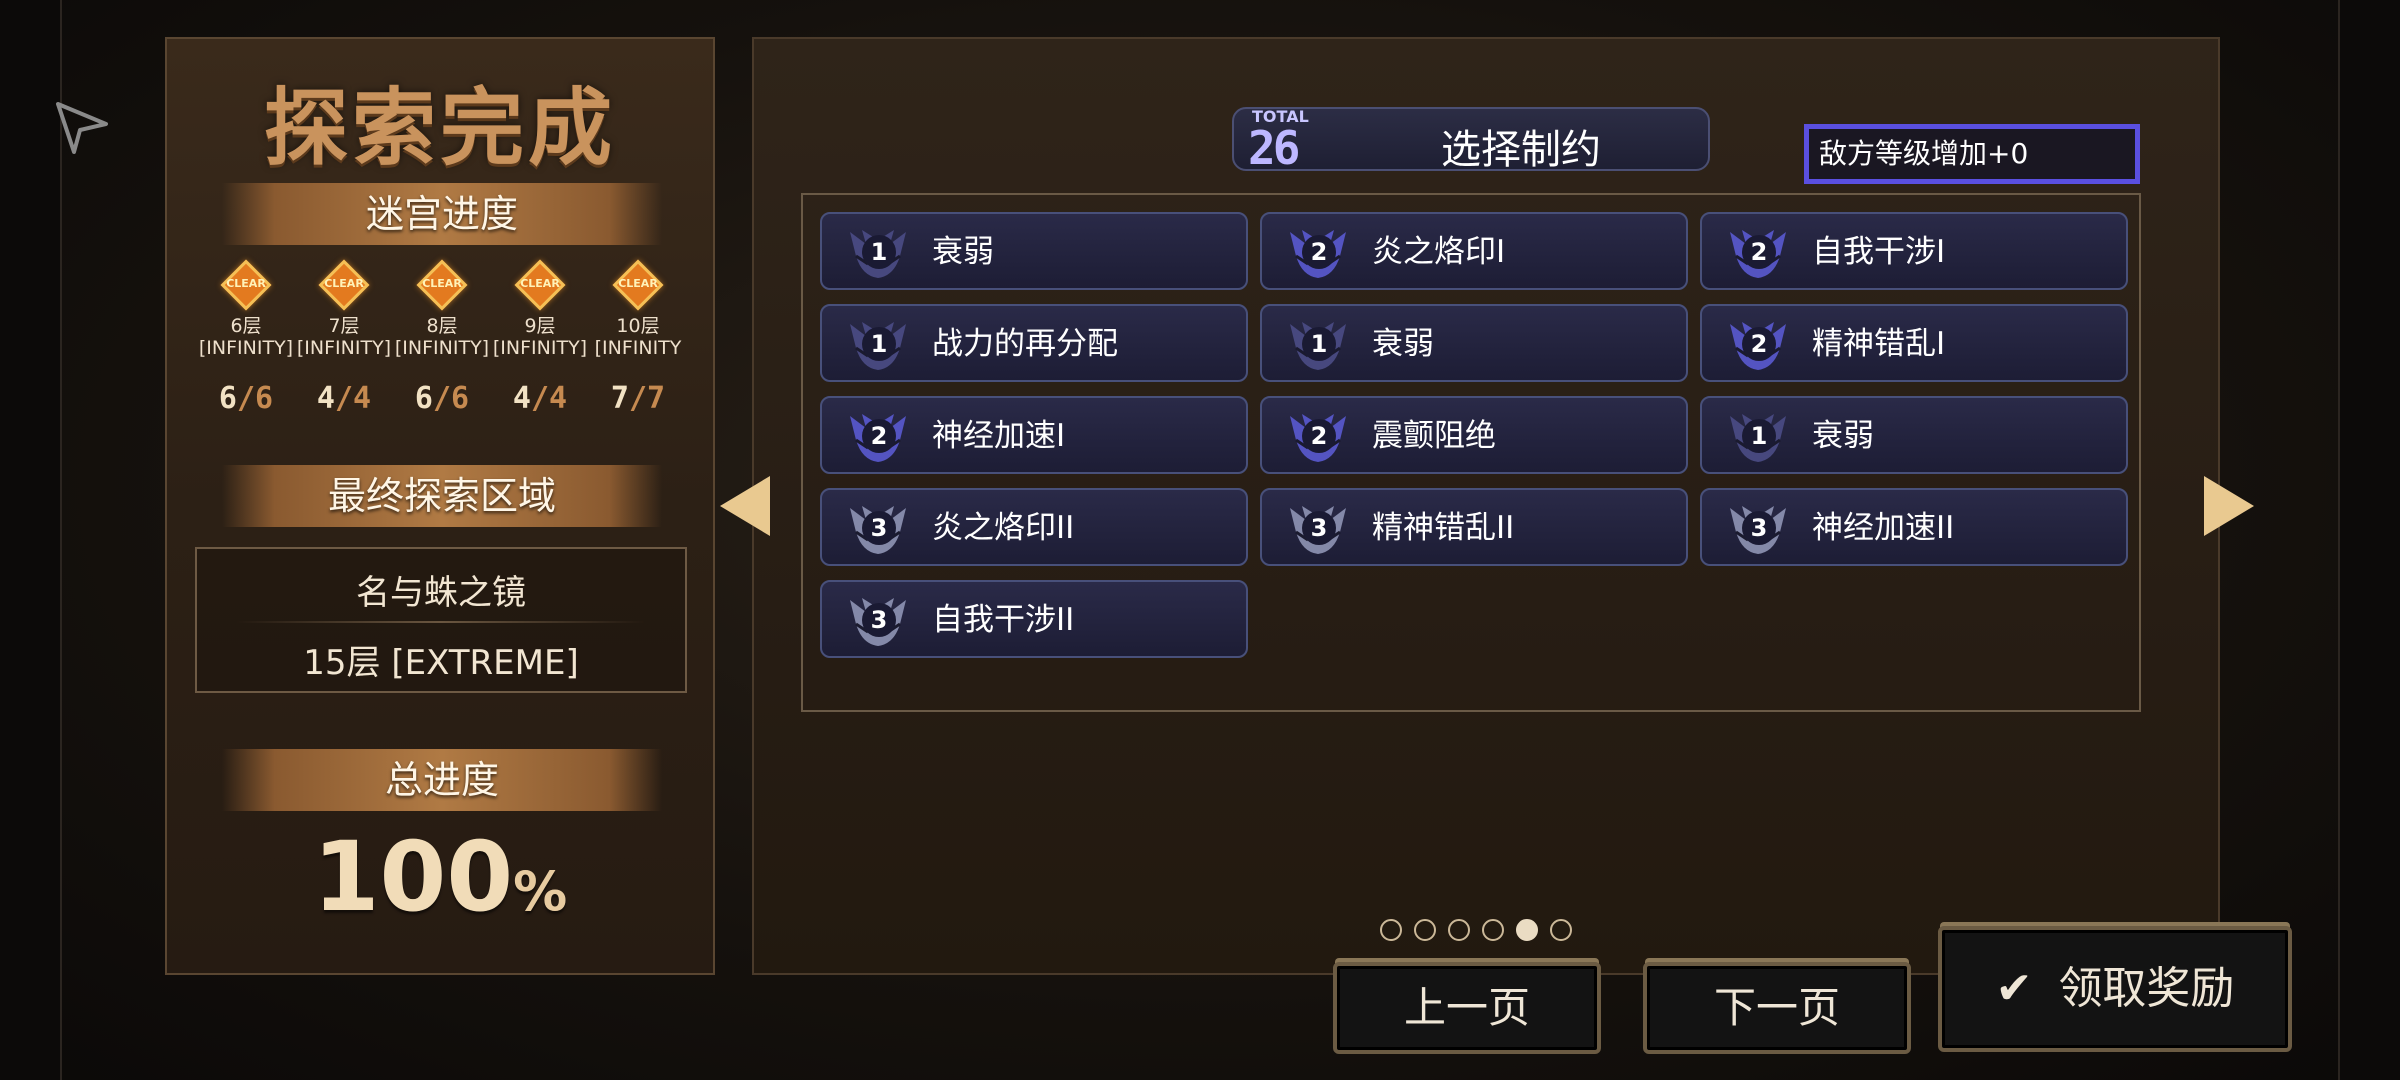  I want to click on constraint-card: 2 神经加速I, so click(1034, 435).